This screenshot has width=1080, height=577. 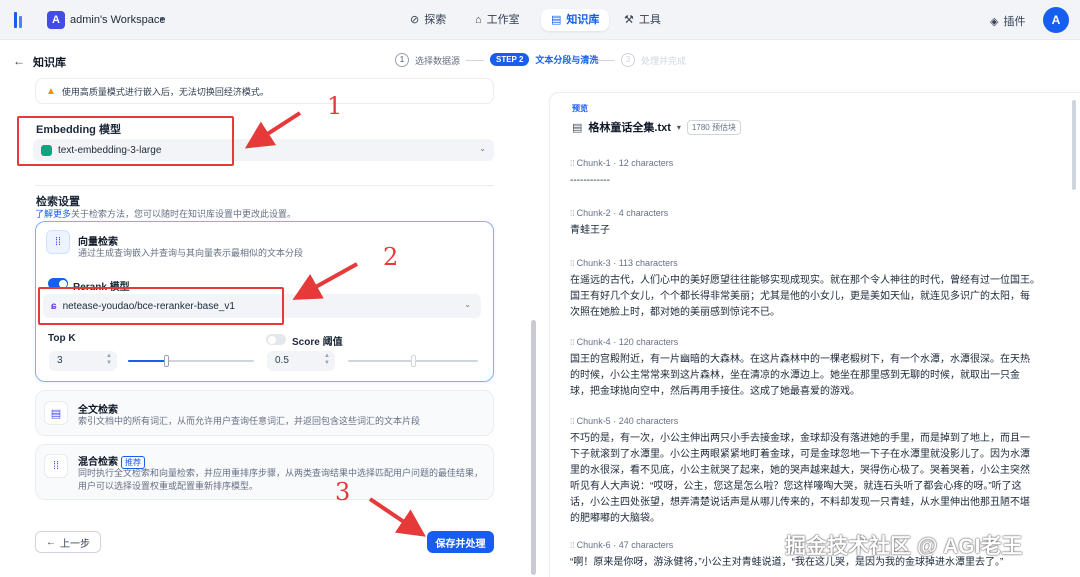 What do you see at coordinates (643, 213) in the screenshot?
I see `chunk-char-count: 4 characters` at bounding box center [643, 213].